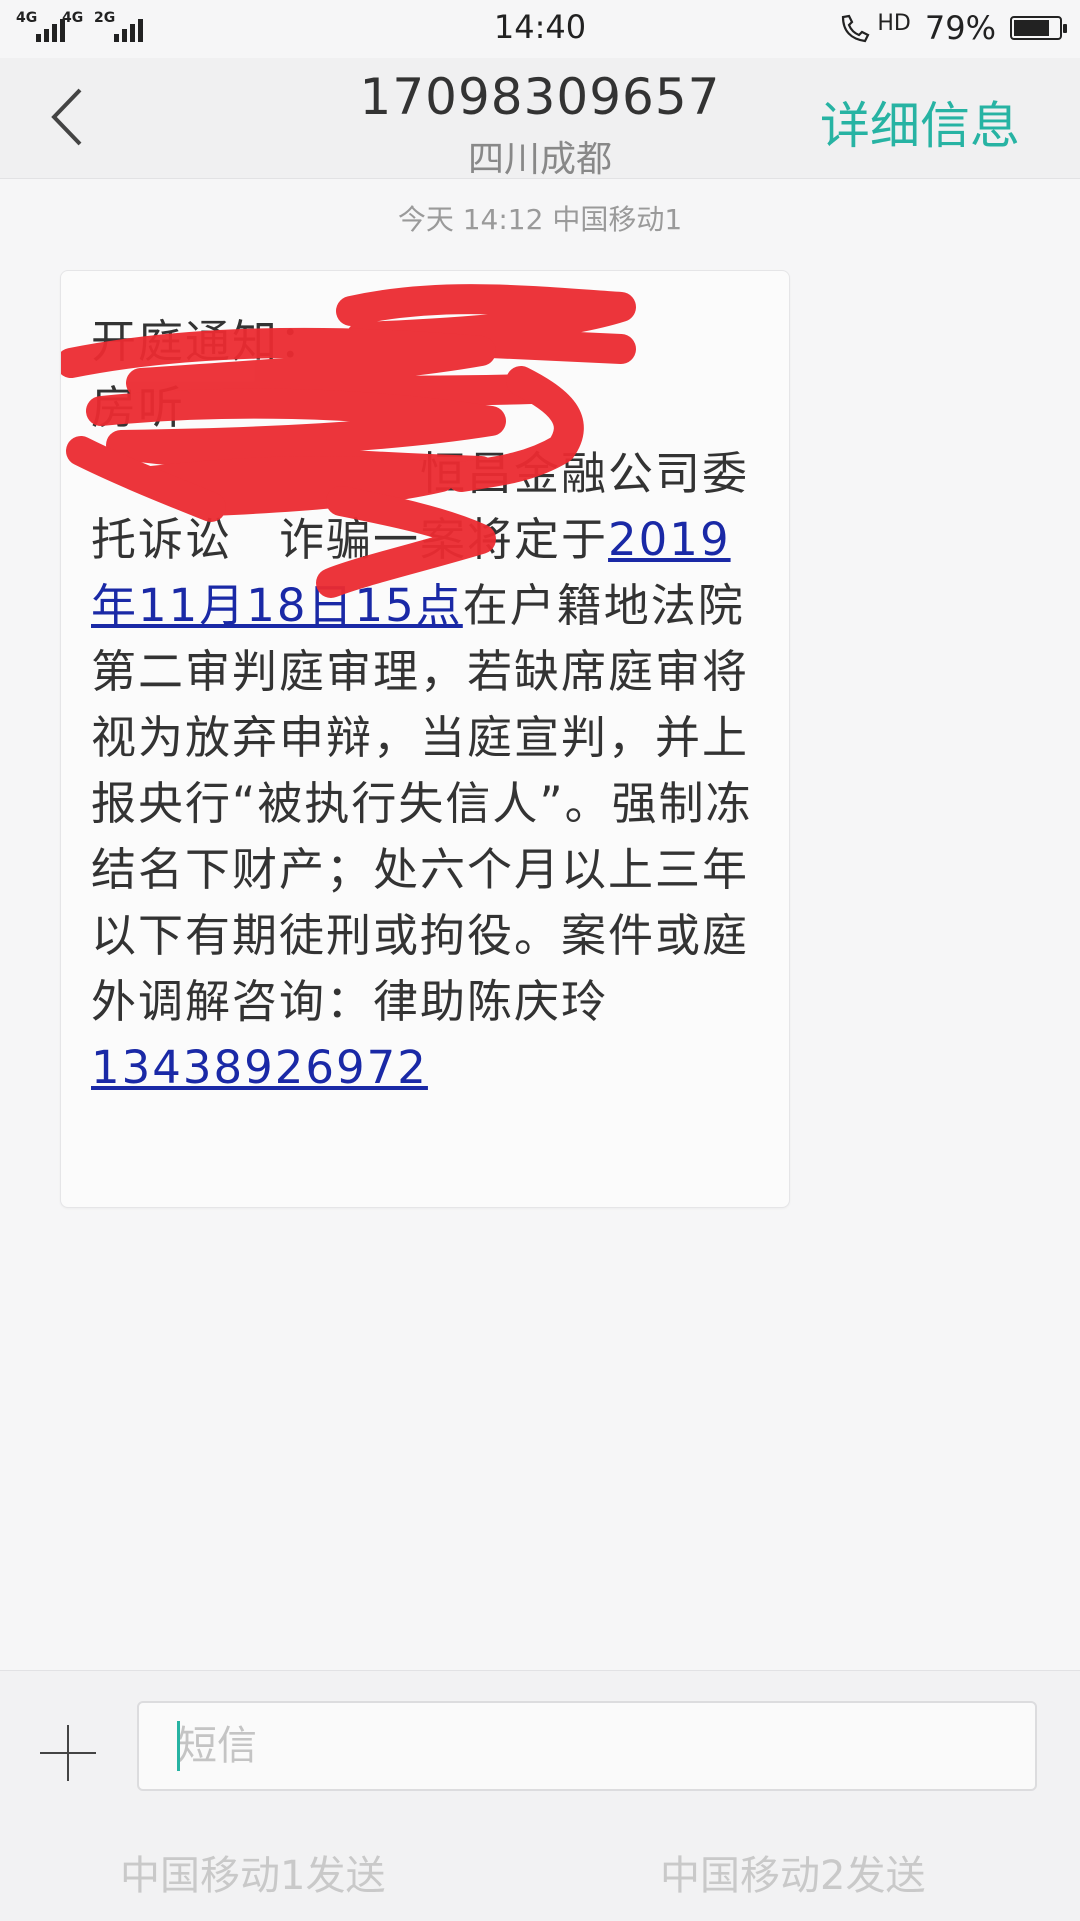 The image size is (1080, 1921). What do you see at coordinates (792, 1872) in the screenshot?
I see `send-sim2-button: 中国移动2发送` at bounding box center [792, 1872].